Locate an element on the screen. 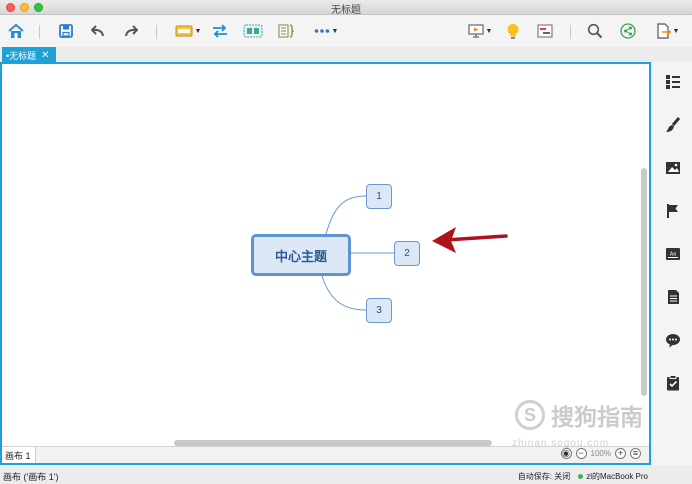 The image size is (692, 484). format-button is located at coordinates (673, 125).